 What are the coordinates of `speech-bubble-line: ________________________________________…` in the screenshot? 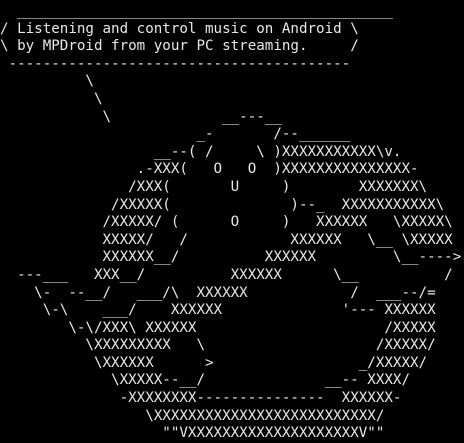 It's located at (196, 11).